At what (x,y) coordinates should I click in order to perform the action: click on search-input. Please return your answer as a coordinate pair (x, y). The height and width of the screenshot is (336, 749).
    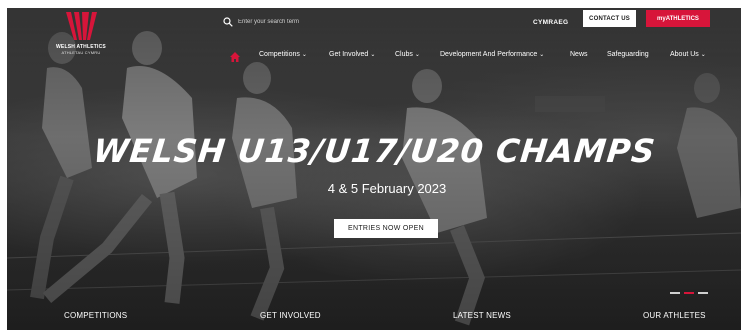
    Looking at the image, I should click on (288, 22).